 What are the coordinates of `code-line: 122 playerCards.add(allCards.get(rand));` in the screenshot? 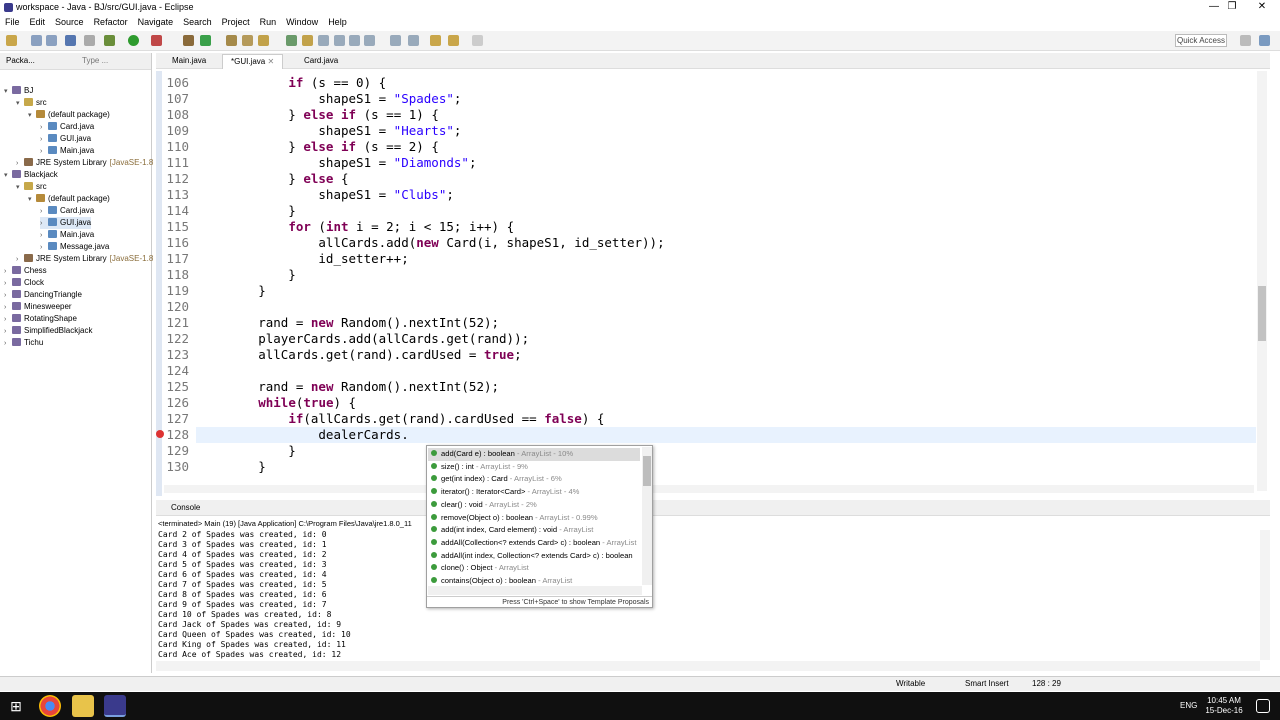 It's located at (414, 339).